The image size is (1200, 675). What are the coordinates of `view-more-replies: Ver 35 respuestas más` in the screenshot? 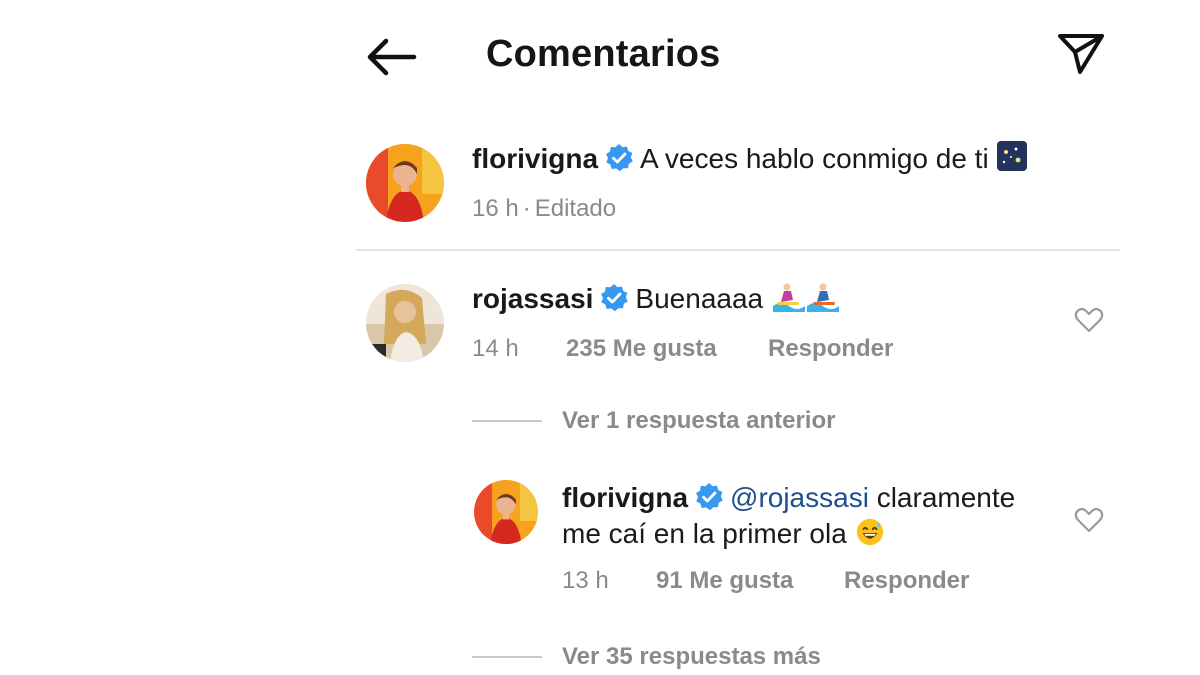 It's located at (672, 657).